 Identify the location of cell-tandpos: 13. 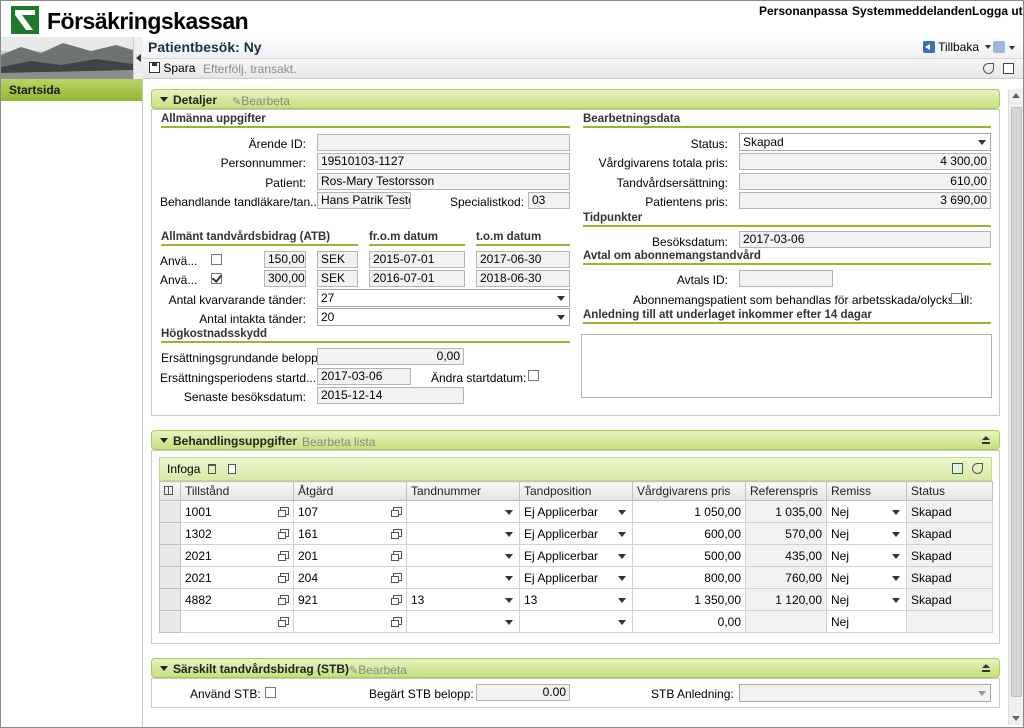
(576, 599).